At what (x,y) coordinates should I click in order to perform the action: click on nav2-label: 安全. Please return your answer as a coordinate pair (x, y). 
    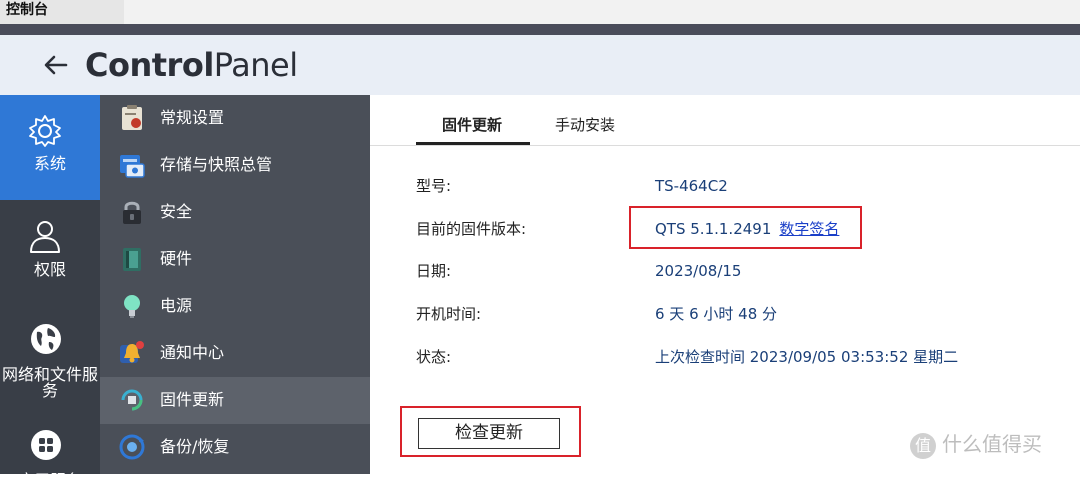
    Looking at the image, I should click on (176, 211).